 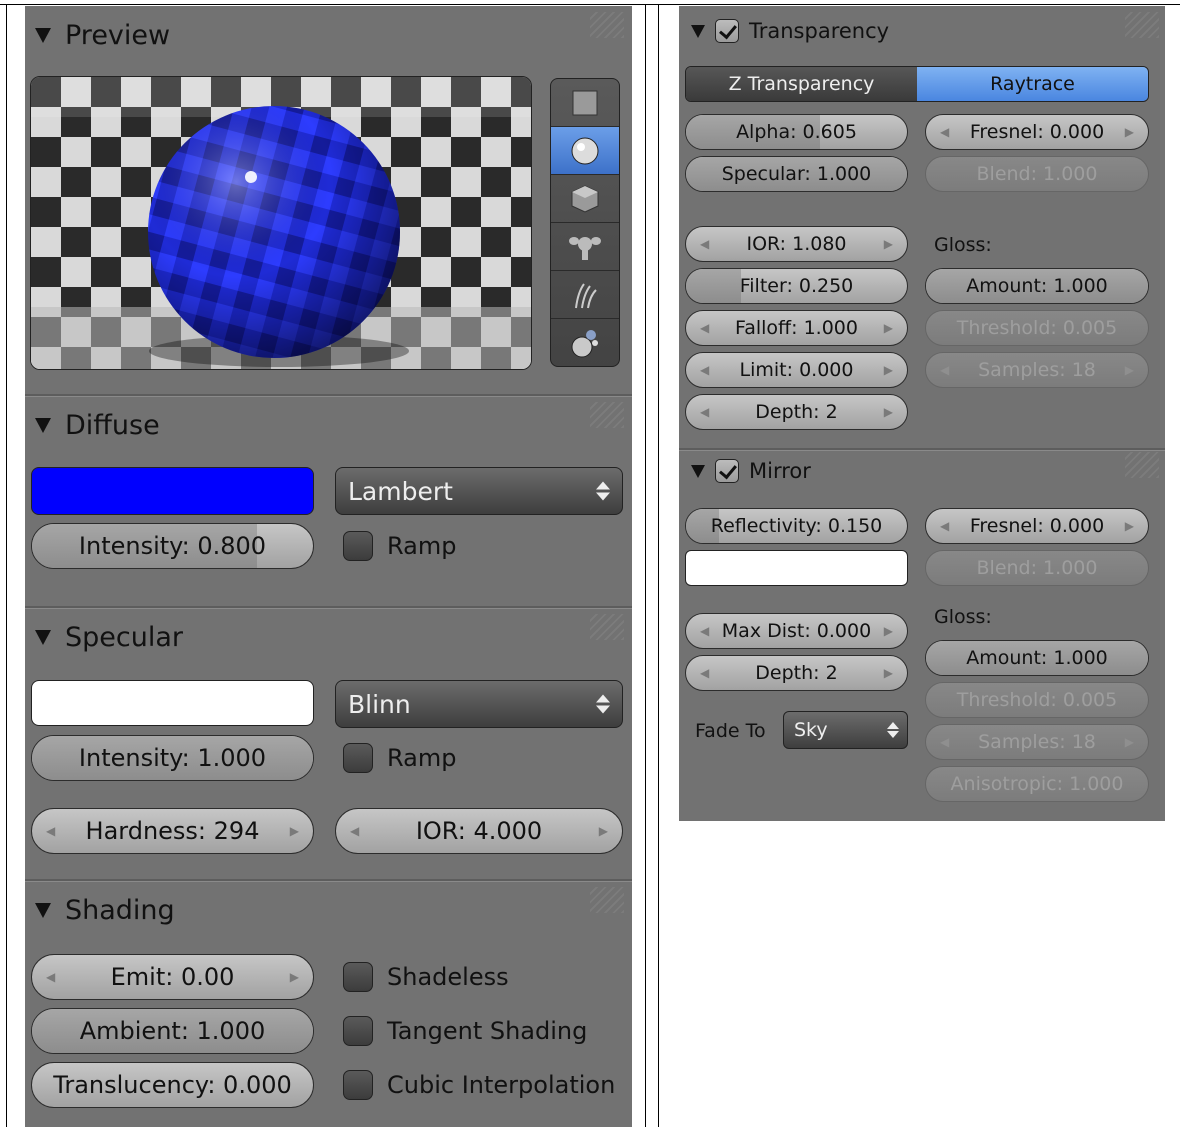 What do you see at coordinates (399, 758) in the screenshot?
I see `specular-ramp-checkbox: Ramp` at bounding box center [399, 758].